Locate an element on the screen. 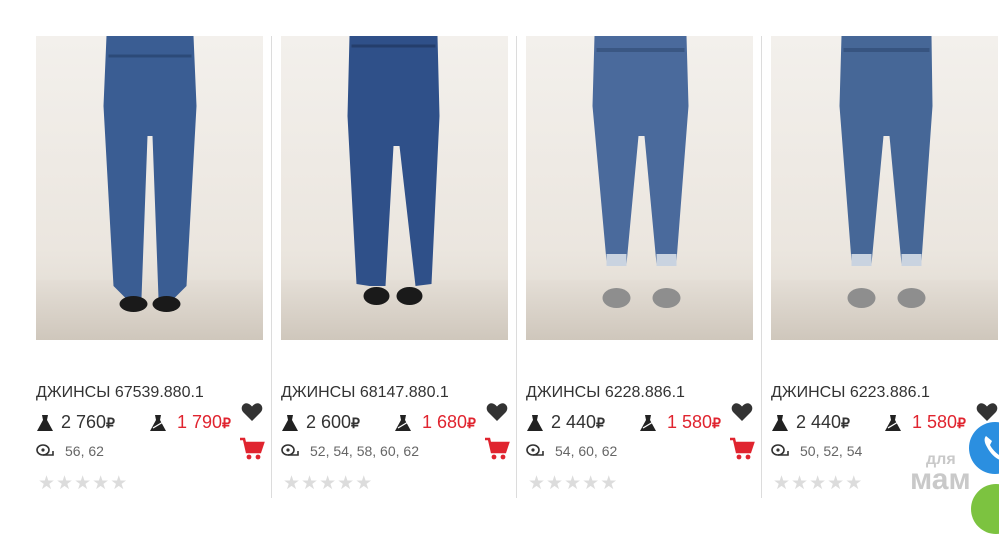 Image resolution: width=999 pixels, height=534 pixels. sale-price: 1 790₽ is located at coordinates (204, 422).